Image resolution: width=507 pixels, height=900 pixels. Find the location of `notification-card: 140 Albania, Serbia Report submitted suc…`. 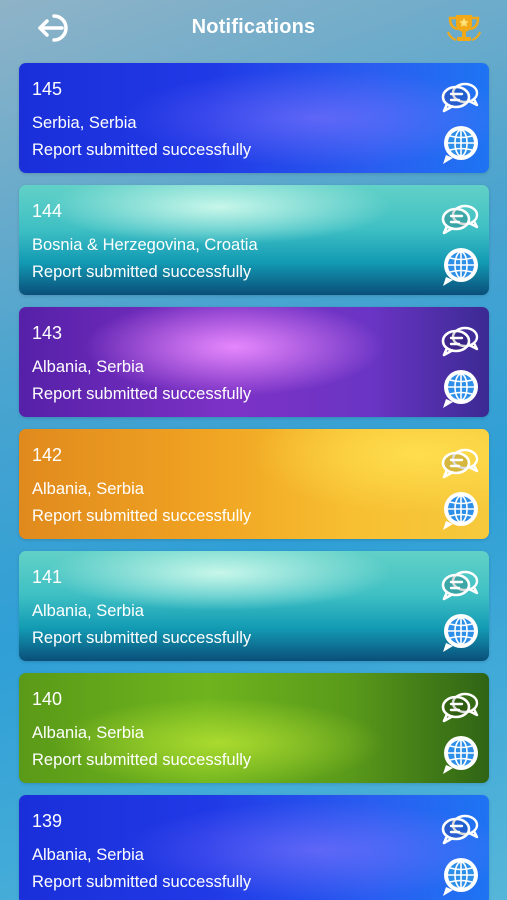

notification-card: 140 Albania, Serbia Report submitted suc… is located at coordinates (254, 728).